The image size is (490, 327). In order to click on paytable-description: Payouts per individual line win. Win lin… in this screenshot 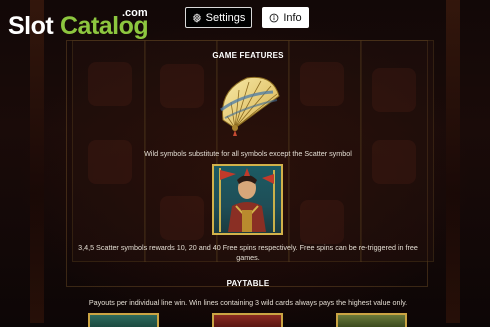, I will do `click(248, 302)`.